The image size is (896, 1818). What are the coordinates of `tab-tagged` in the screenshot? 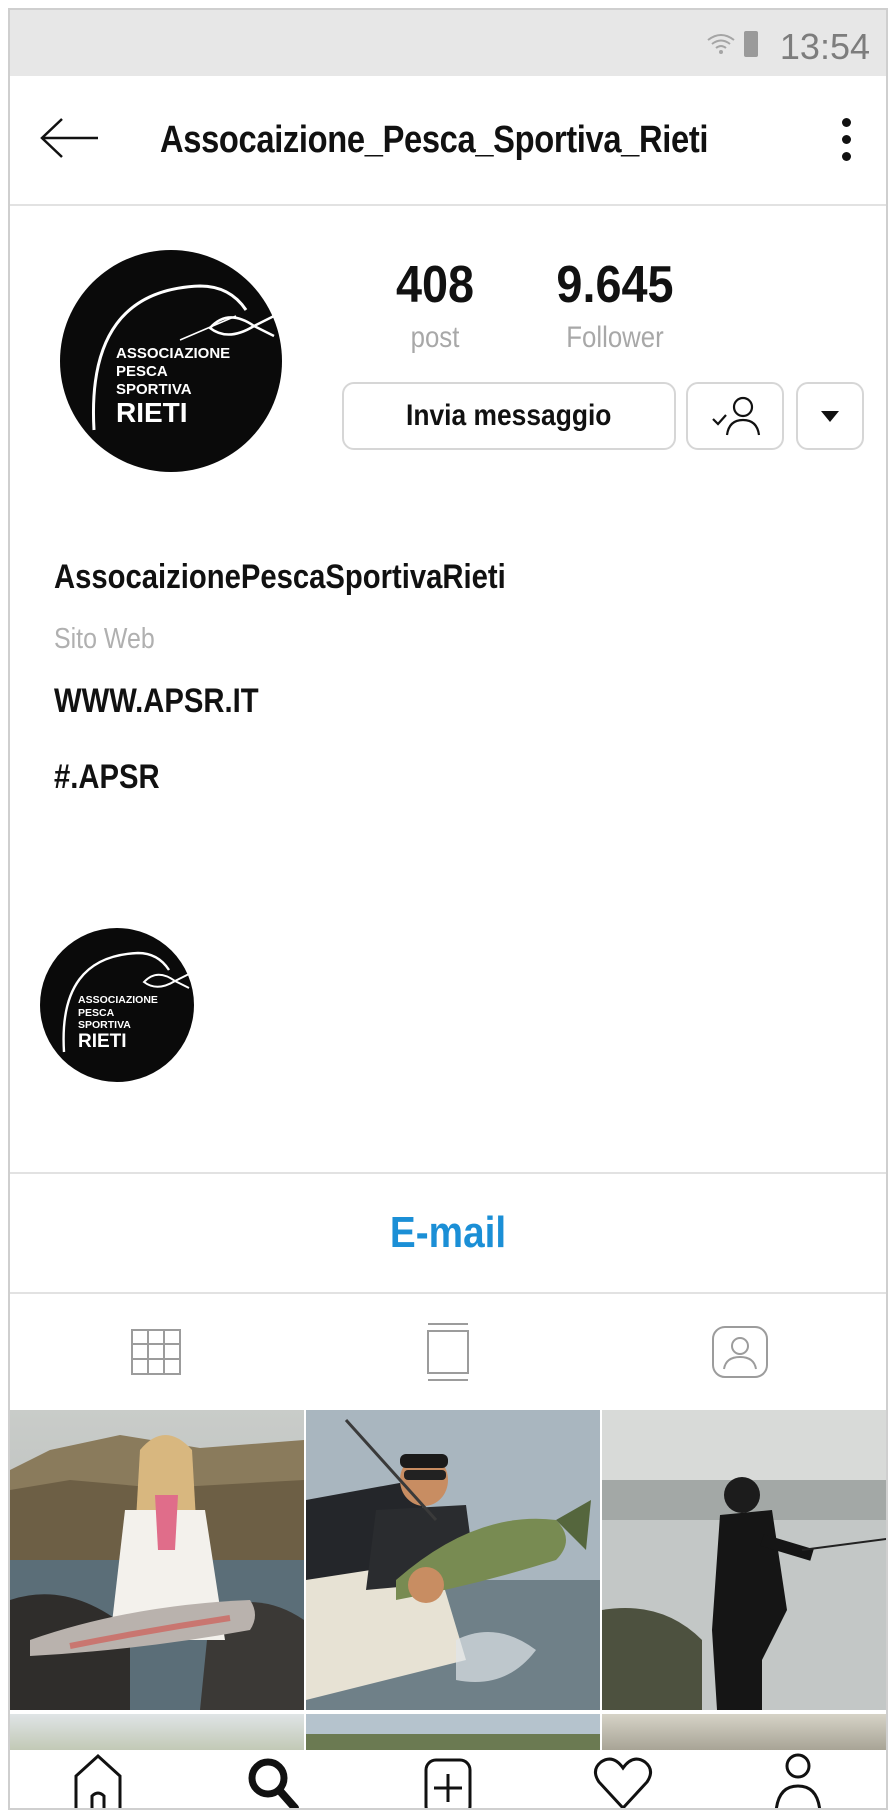 It's located at (740, 1352).